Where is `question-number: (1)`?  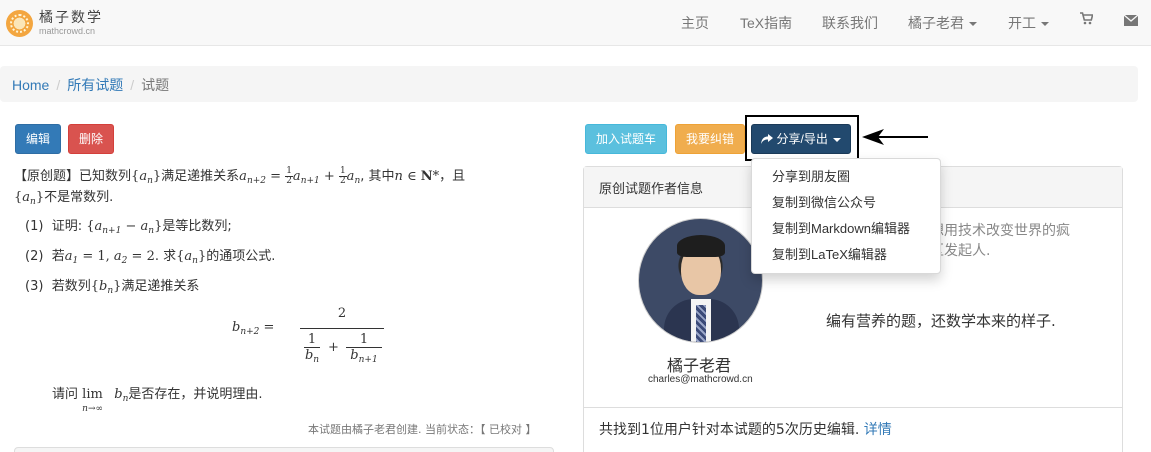
question-number: (1) is located at coordinates (34, 226).